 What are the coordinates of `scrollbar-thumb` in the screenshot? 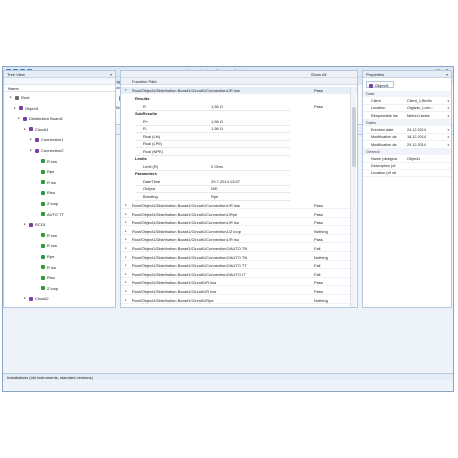 It's located at (354, 137).